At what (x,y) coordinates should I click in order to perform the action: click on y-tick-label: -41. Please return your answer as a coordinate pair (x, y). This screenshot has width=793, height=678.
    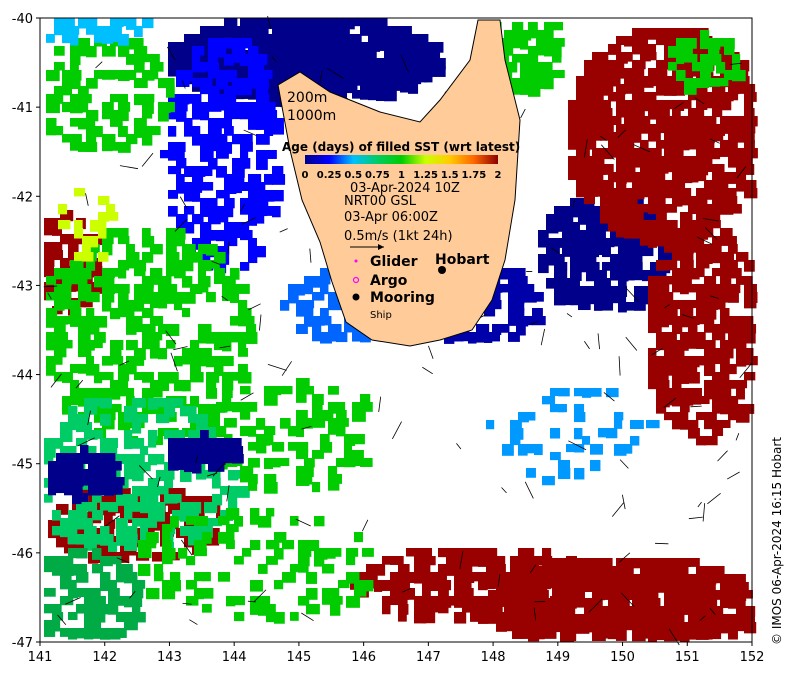
    Looking at the image, I should click on (22, 108).